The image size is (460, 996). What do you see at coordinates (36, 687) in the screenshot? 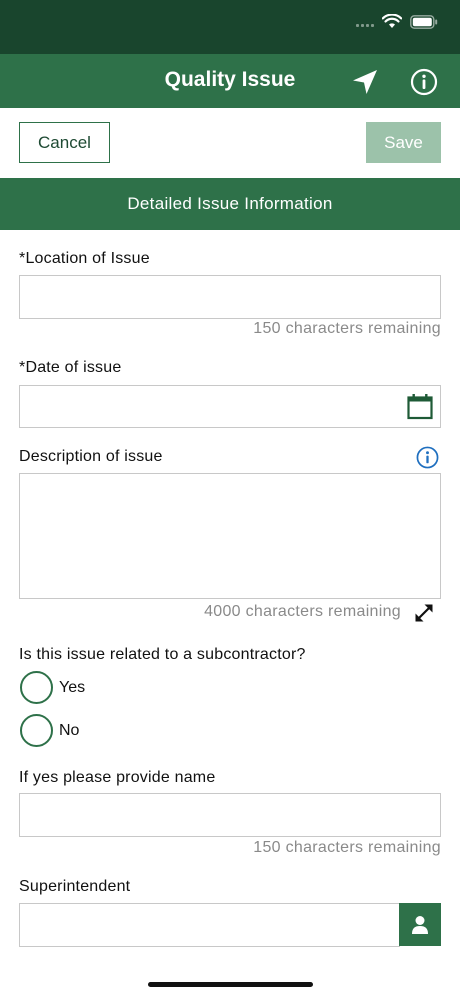
I see `radio-yes` at bounding box center [36, 687].